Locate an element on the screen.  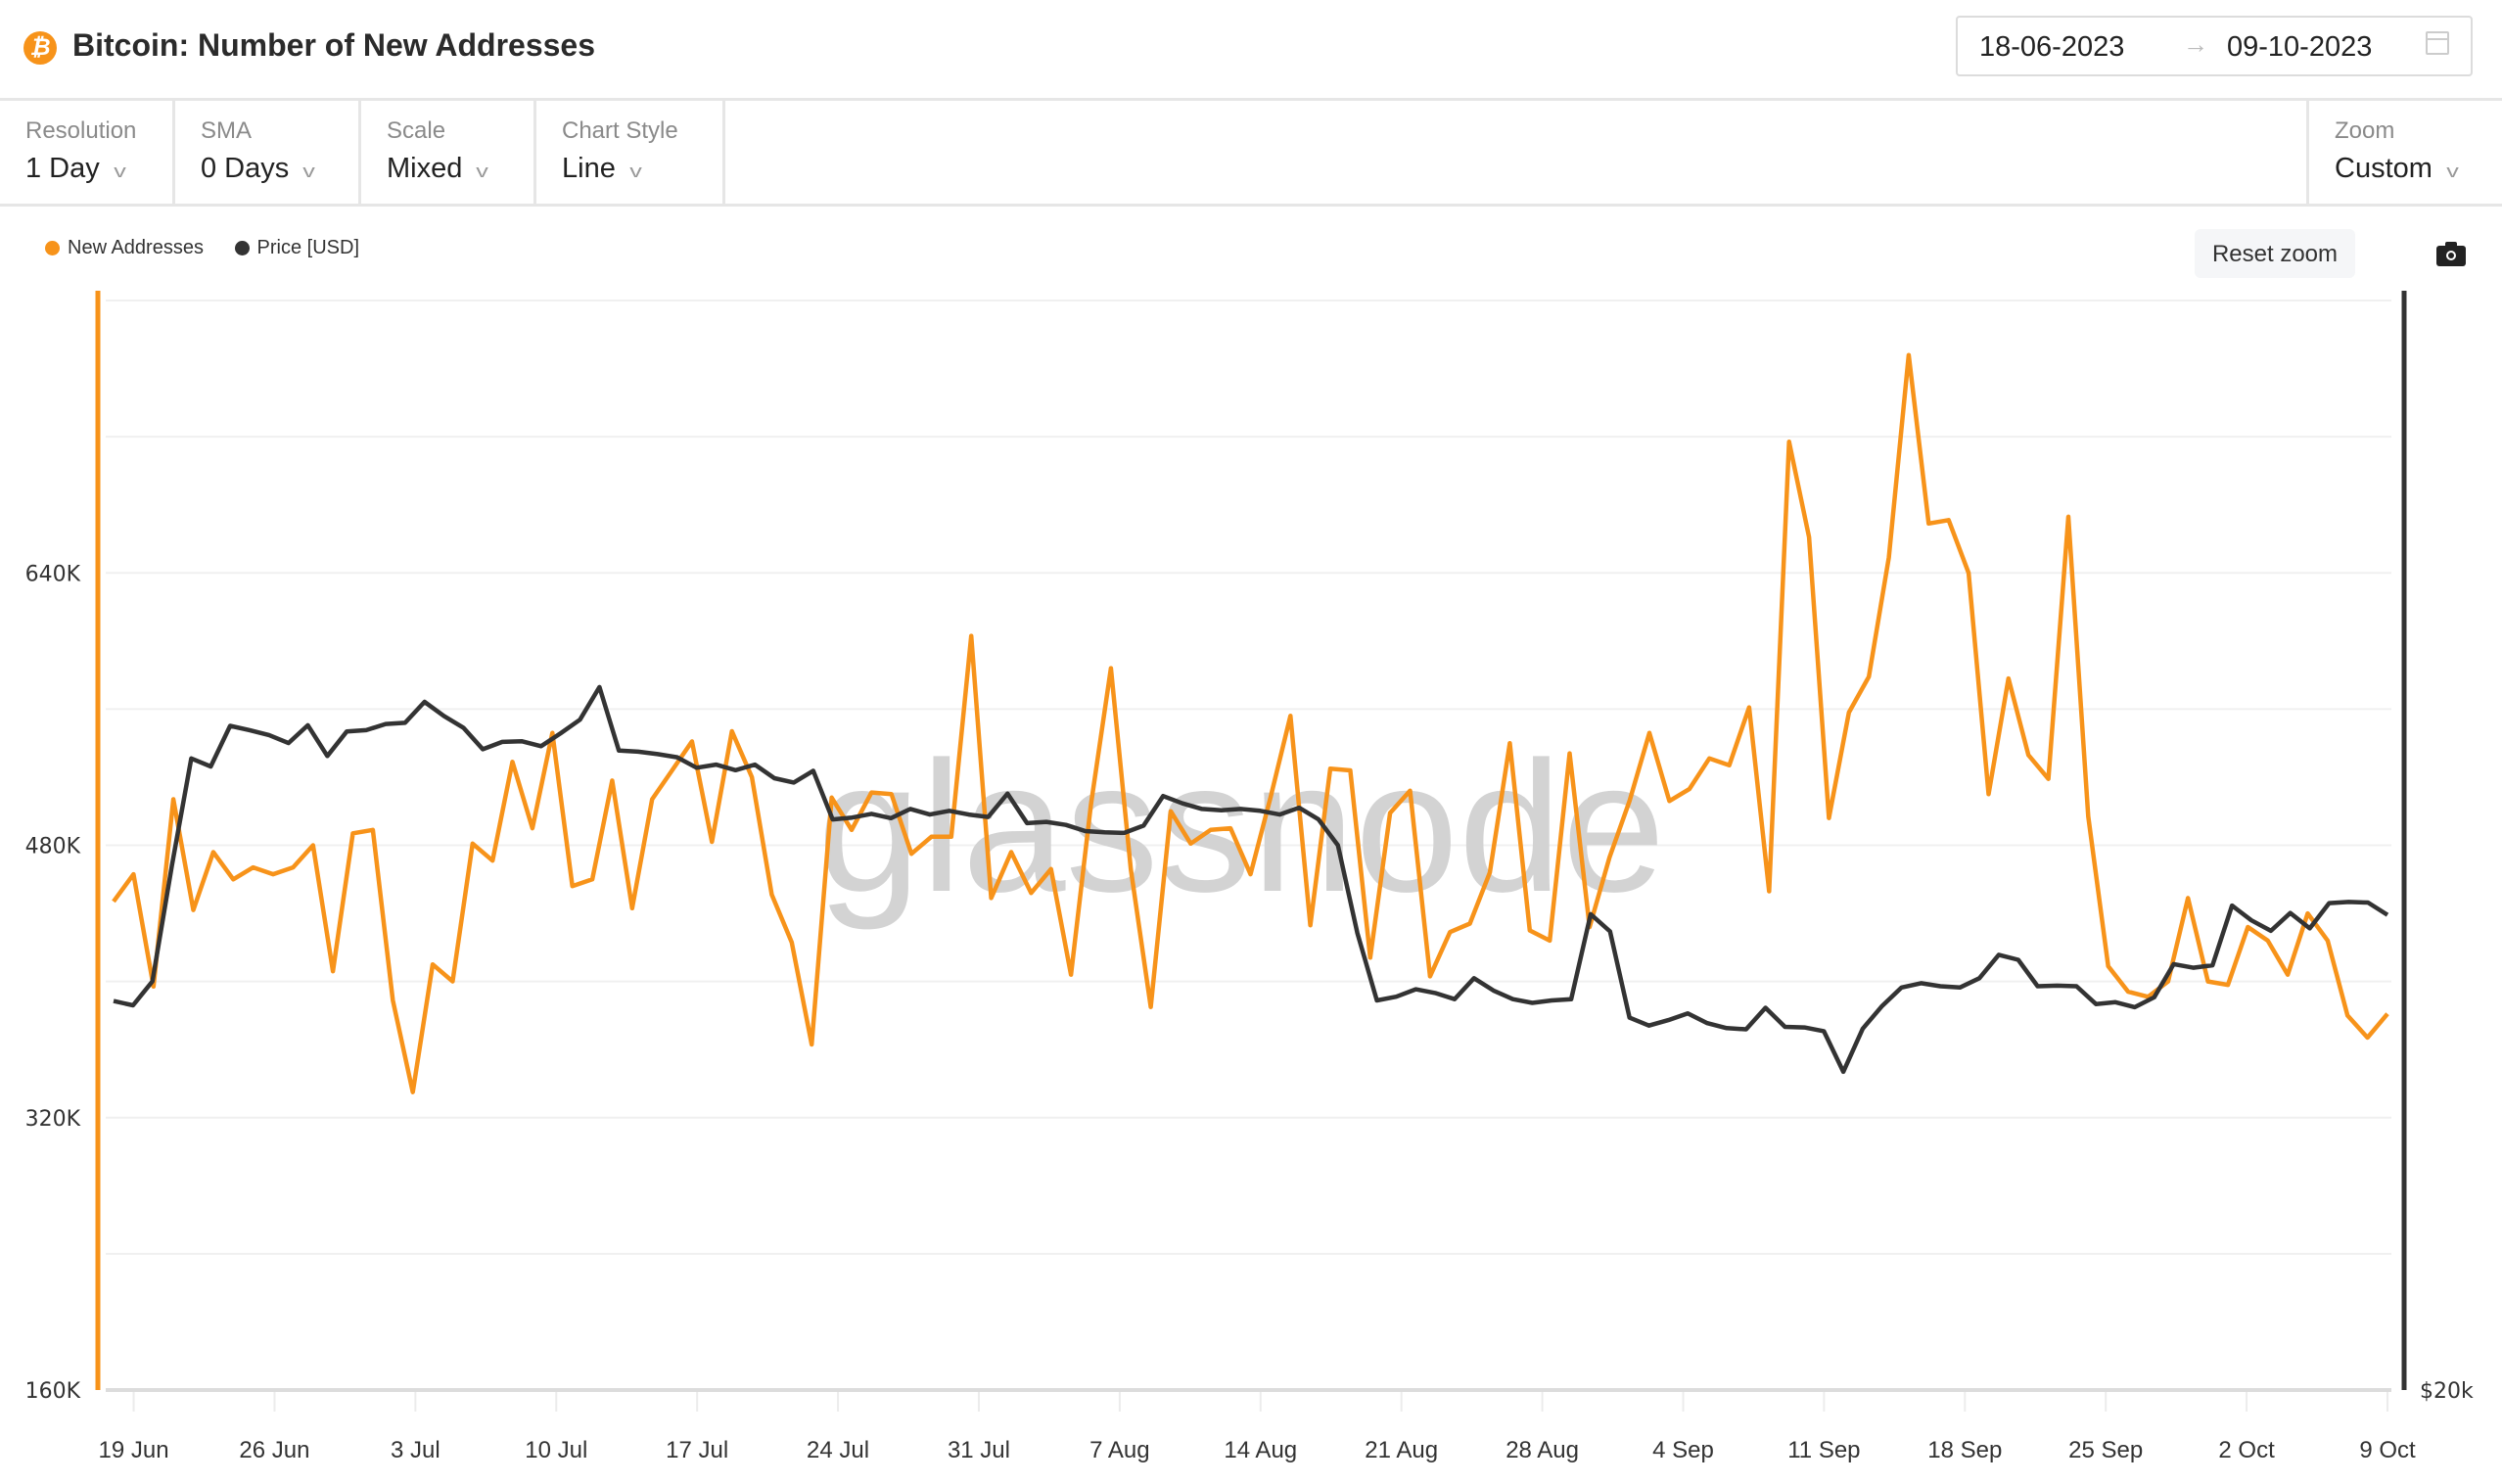
x-tick-label: 26 Jun is located at coordinates (274, 1450).